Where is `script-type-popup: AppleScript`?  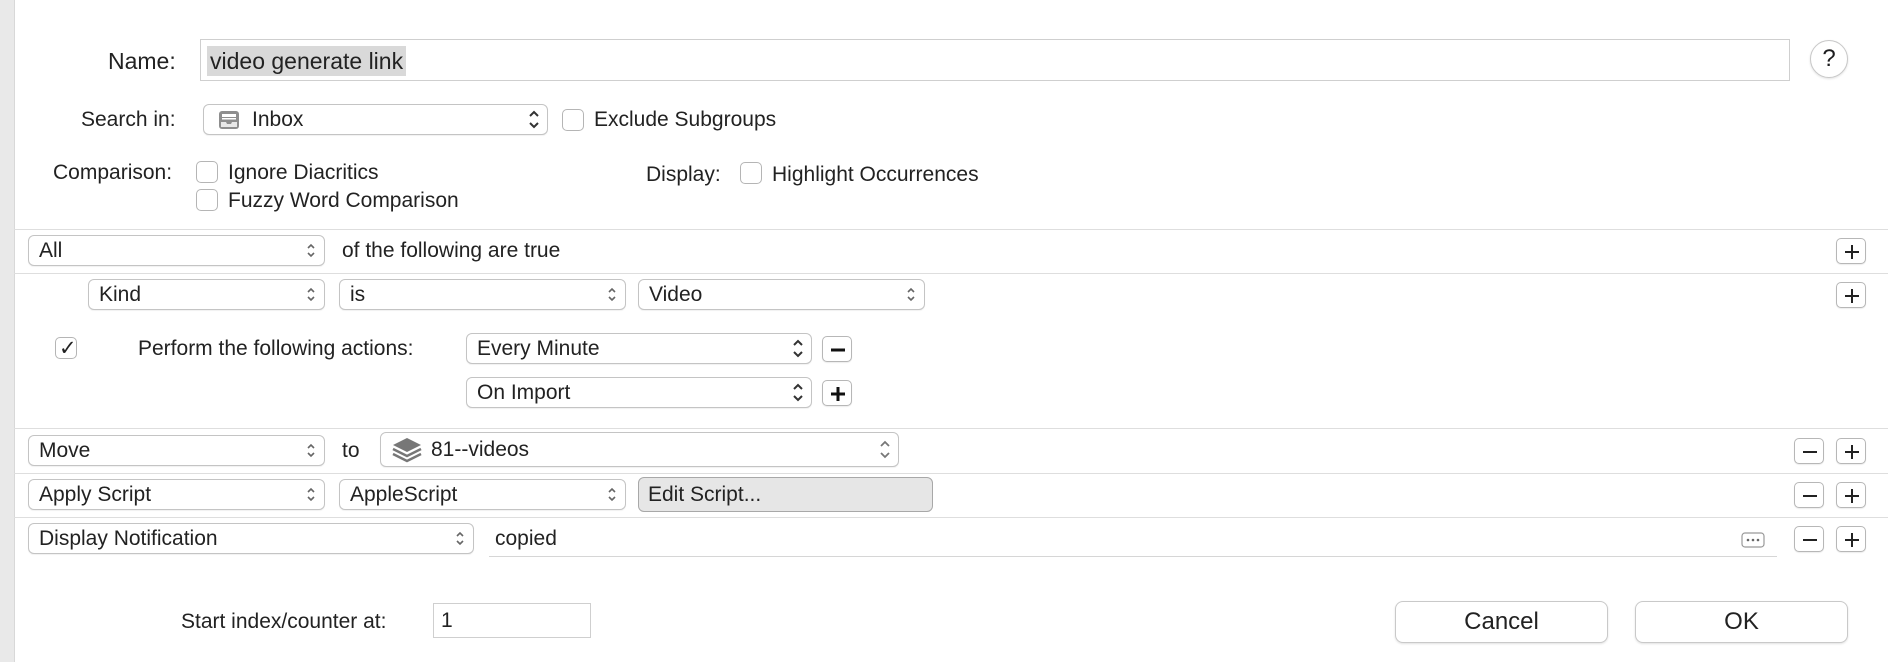
script-type-popup: AppleScript is located at coordinates (482, 494).